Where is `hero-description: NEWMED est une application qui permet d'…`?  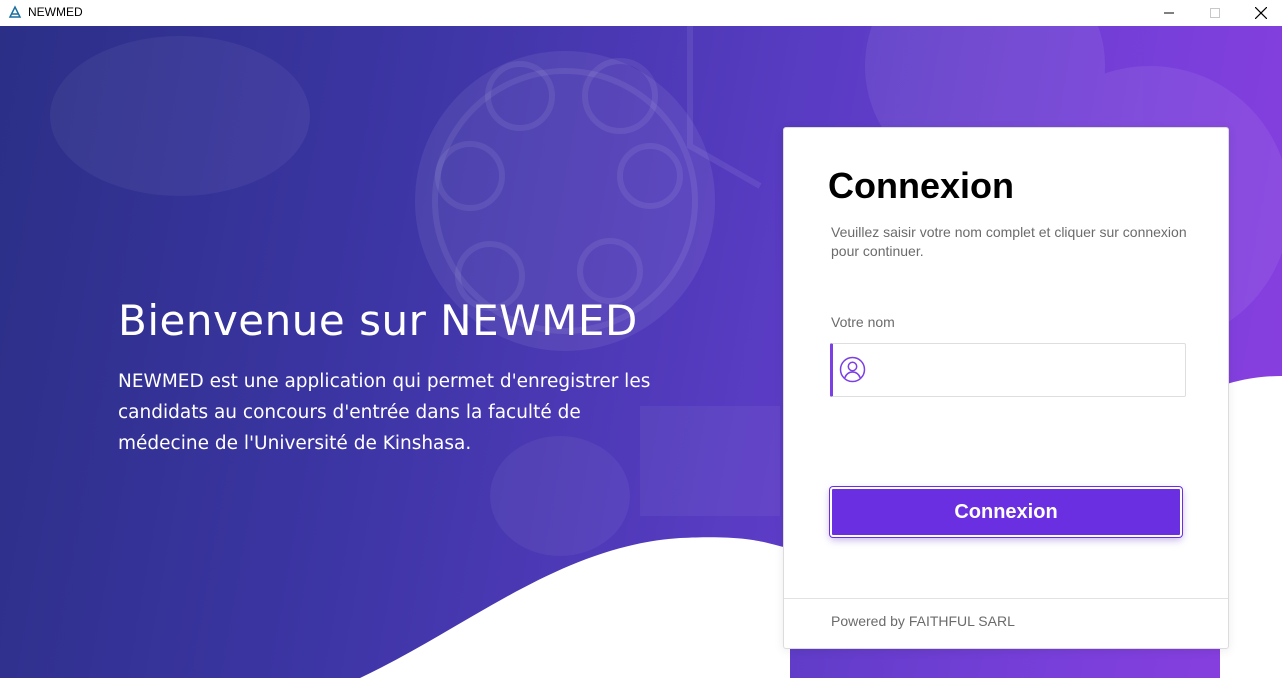
hero-description: NEWMED est une application qui permet d'… is located at coordinates (384, 412).